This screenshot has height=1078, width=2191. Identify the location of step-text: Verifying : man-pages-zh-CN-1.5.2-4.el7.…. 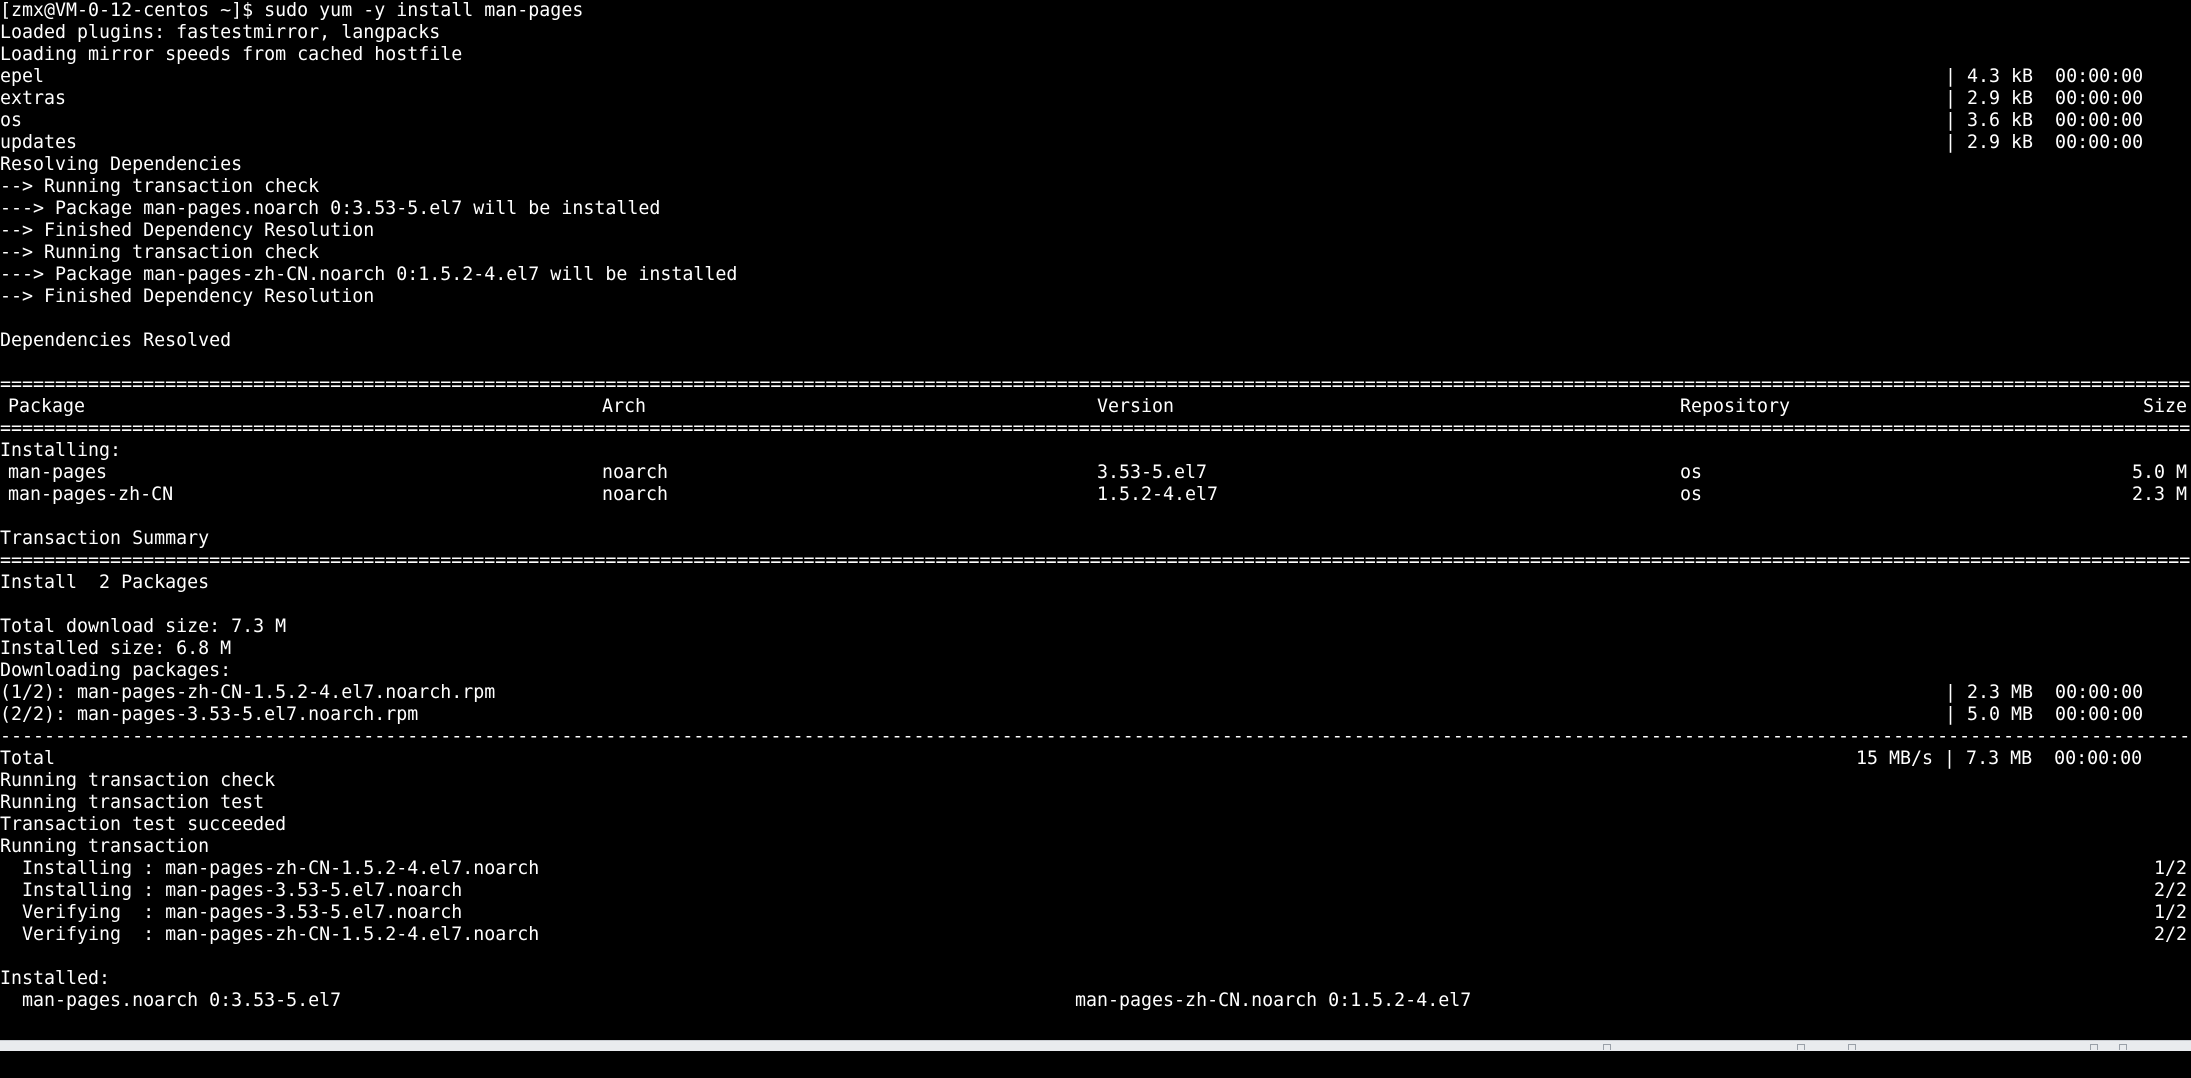
(270, 934).